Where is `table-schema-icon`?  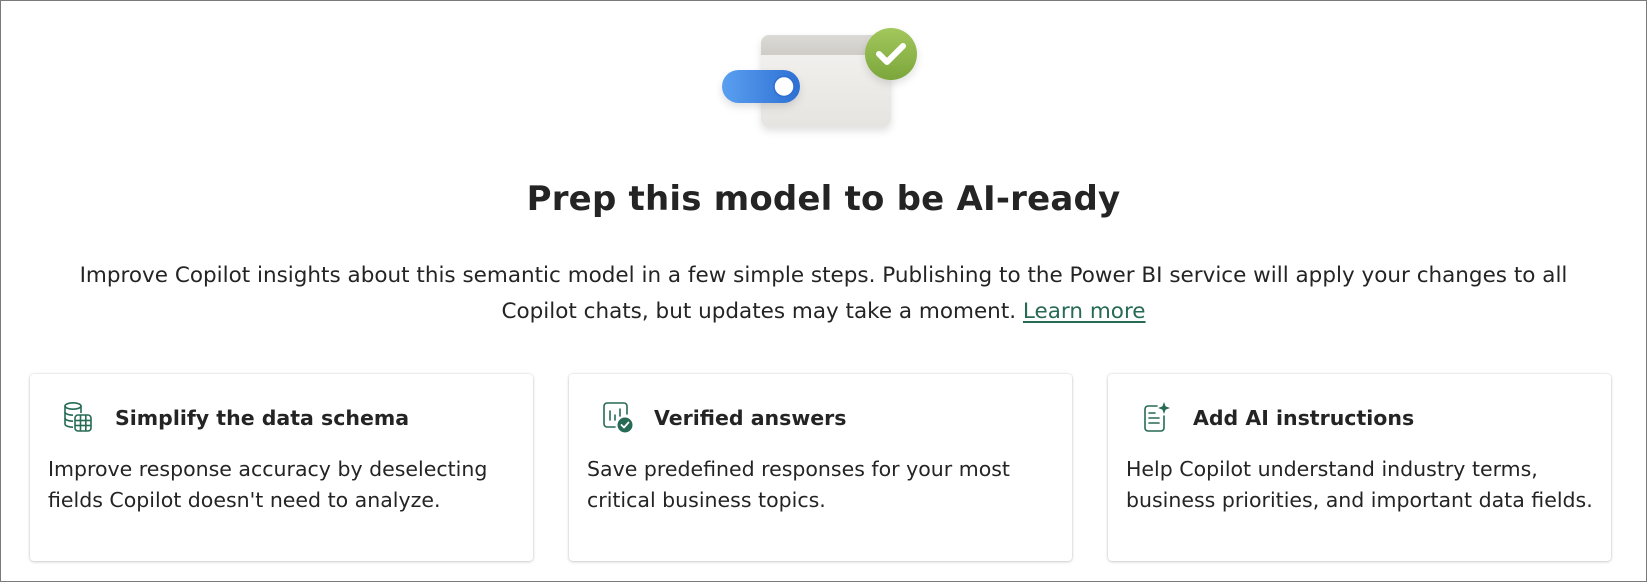 table-schema-icon is located at coordinates (78, 416).